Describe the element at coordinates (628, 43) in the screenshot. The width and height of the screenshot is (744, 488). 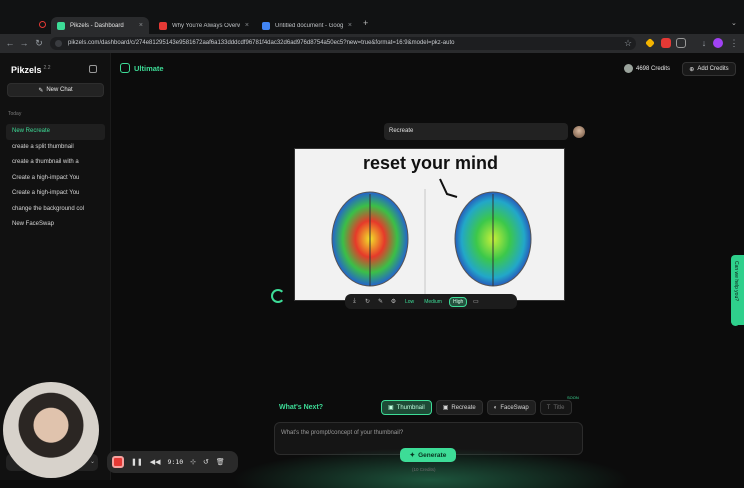
I see `bookmark-star-icon: ☆` at that location.